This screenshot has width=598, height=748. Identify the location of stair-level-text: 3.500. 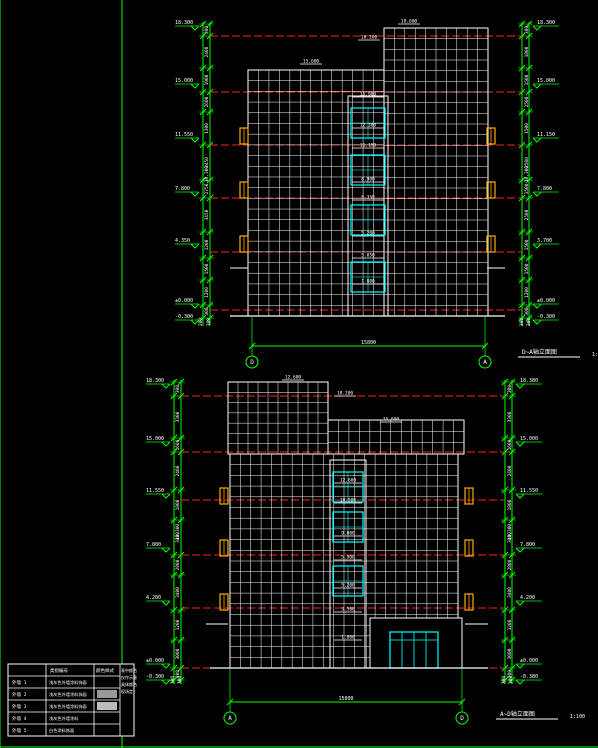
(348, 610).